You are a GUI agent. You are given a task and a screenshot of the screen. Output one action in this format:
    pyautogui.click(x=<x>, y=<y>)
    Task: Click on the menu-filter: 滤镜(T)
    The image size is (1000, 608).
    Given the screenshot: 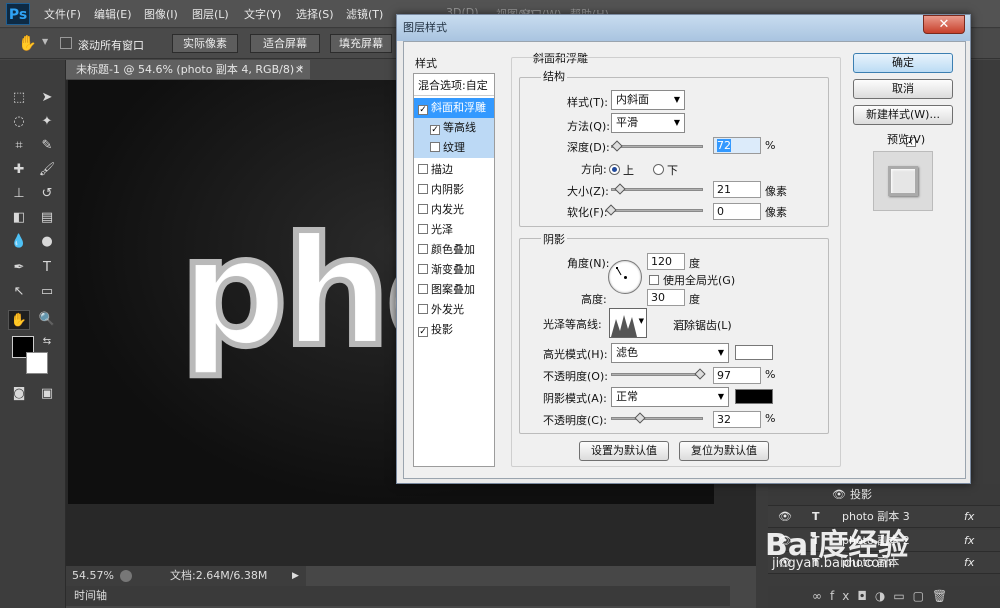 What is the action you would take?
    pyautogui.click(x=364, y=14)
    